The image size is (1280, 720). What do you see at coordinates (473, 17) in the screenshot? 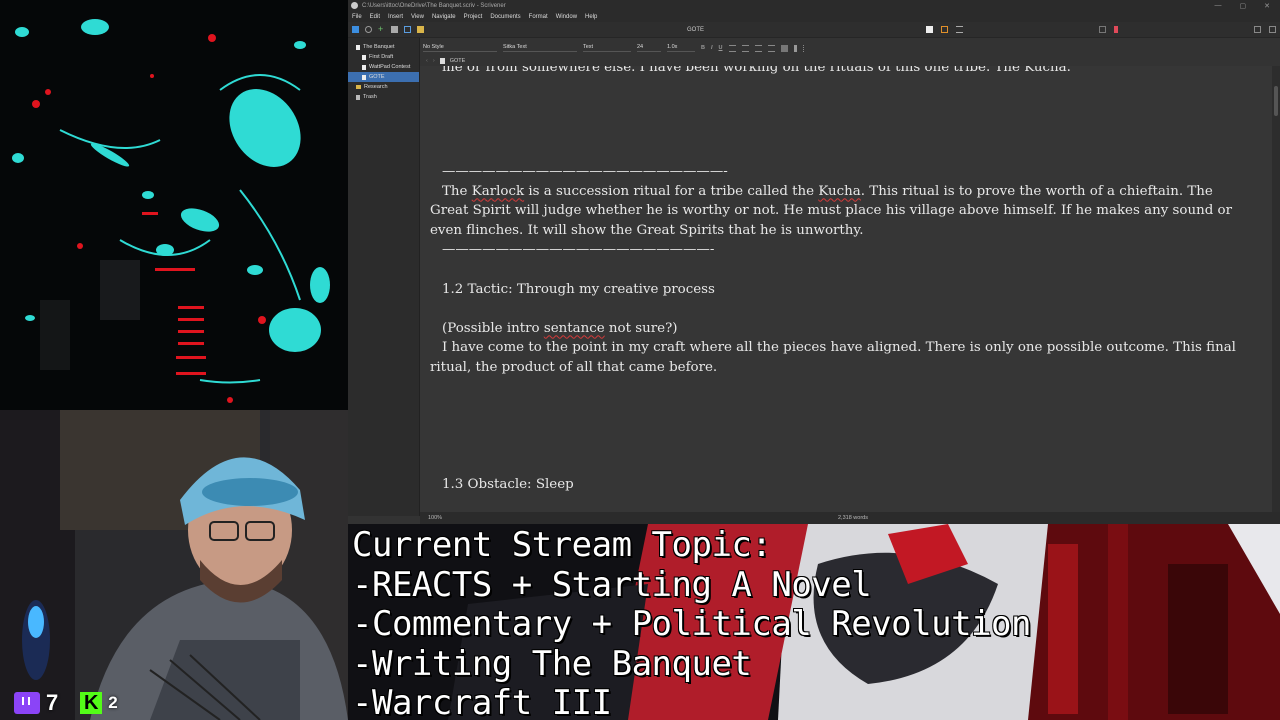
I see `menu-project: Project` at bounding box center [473, 17].